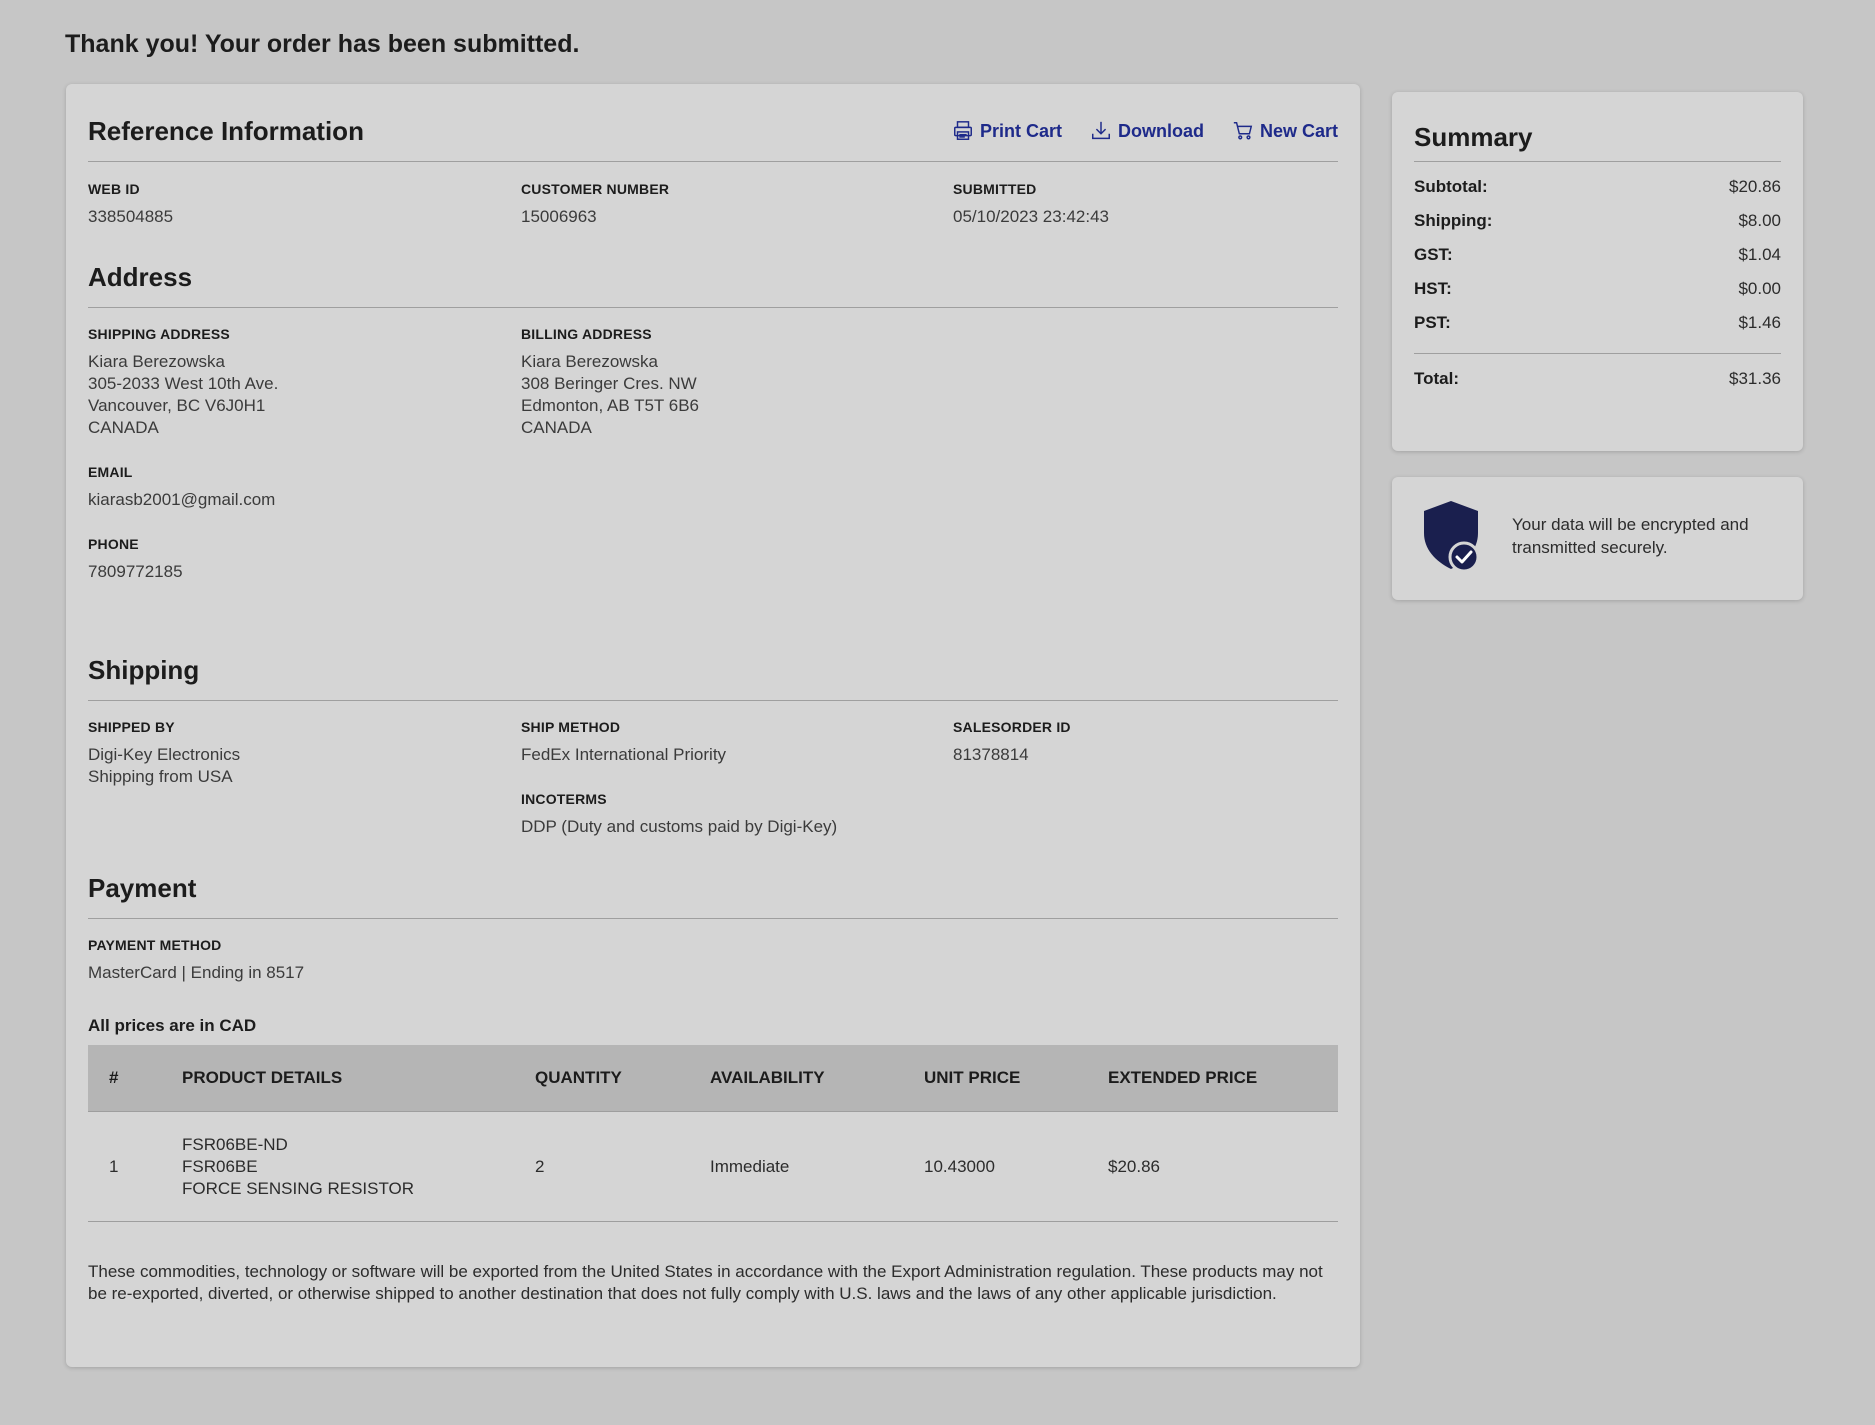  What do you see at coordinates (181, 487) in the screenshot?
I see `email-field: EMAIL kiarasb2001@gmail.com` at bounding box center [181, 487].